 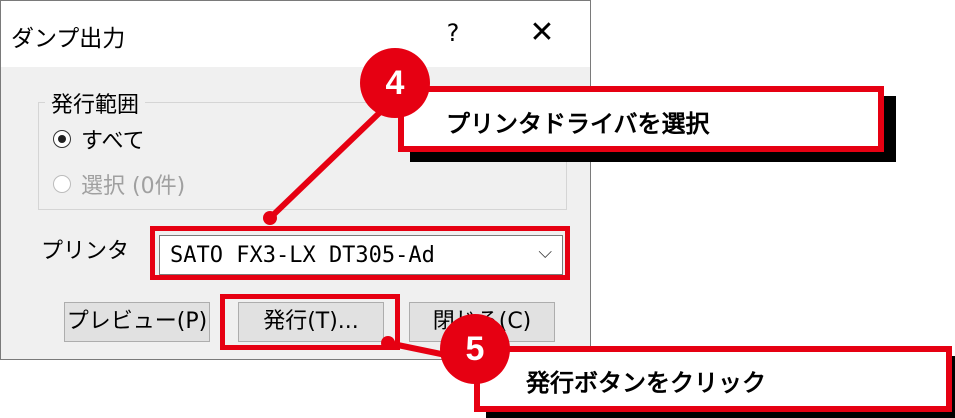 I want to click on step4-dot, so click(x=270, y=218).